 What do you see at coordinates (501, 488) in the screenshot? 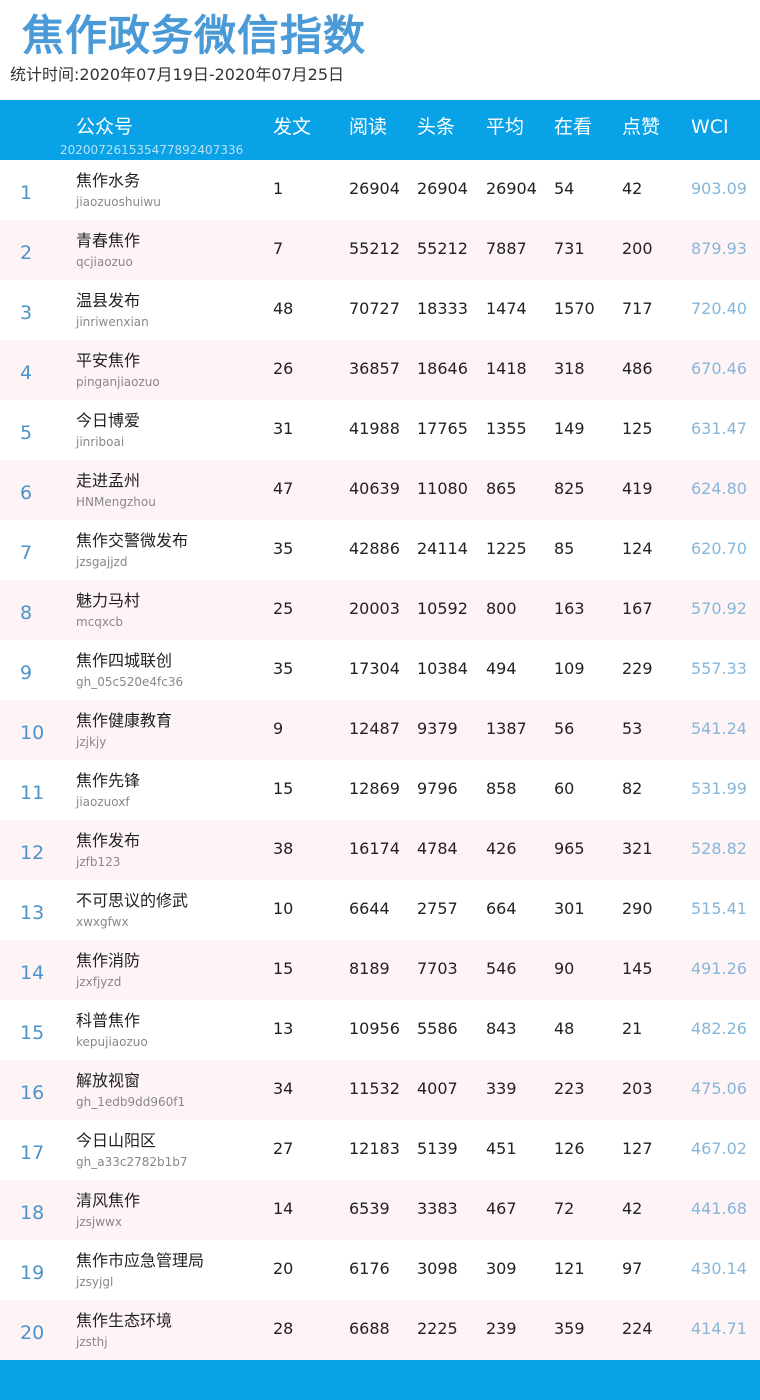
I see `cell-average: 865` at bounding box center [501, 488].